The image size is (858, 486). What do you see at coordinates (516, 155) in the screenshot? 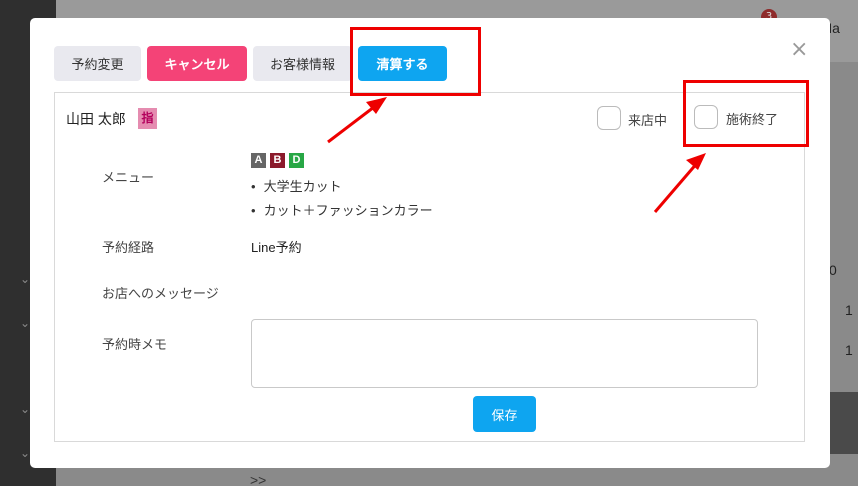
I see `annotation-arrows` at bounding box center [516, 155].